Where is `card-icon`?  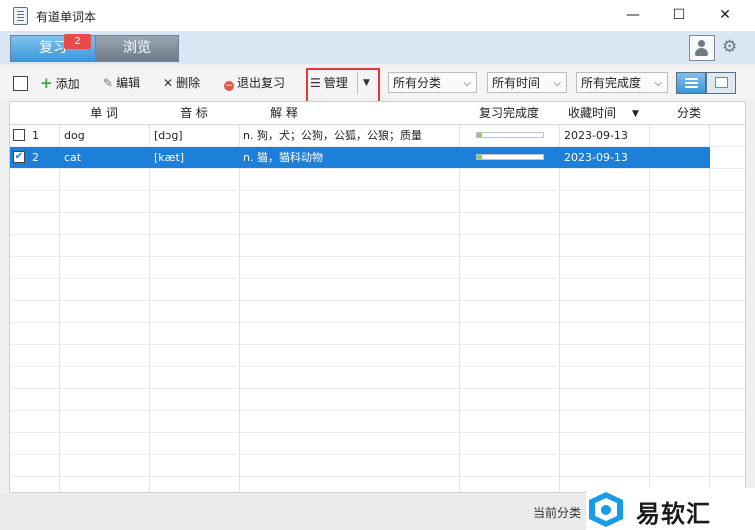
card-icon is located at coordinates (721, 82).